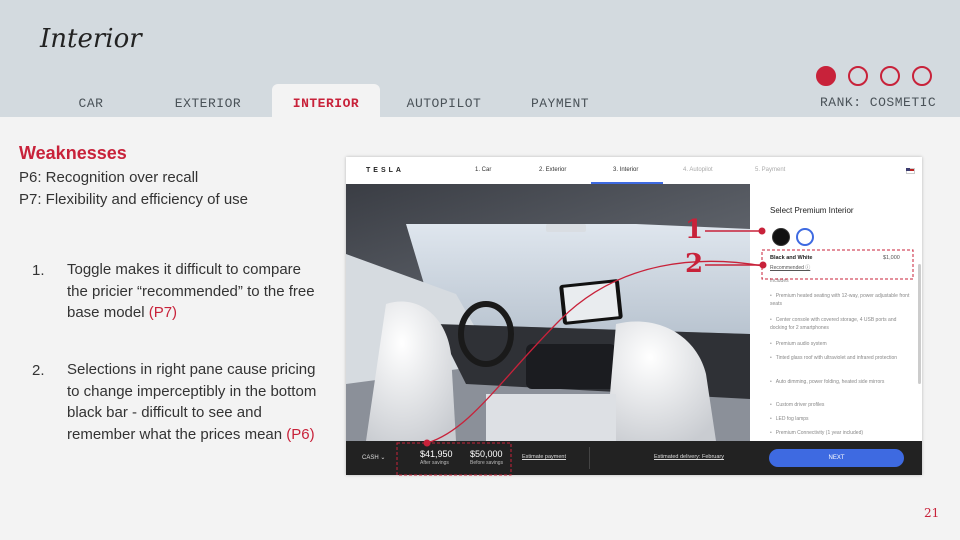 The image size is (960, 540). What do you see at coordinates (891, 258) in the screenshot?
I see `option-price: $1,000` at bounding box center [891, 258].